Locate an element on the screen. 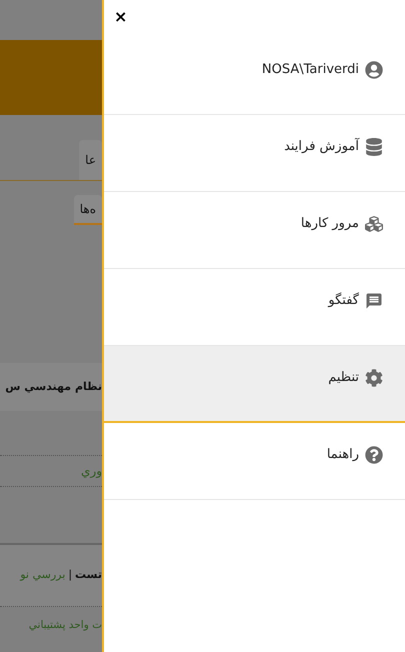 The width and height of the screenshot is (405, 652). user-icon is located at coordinates (374, 69).